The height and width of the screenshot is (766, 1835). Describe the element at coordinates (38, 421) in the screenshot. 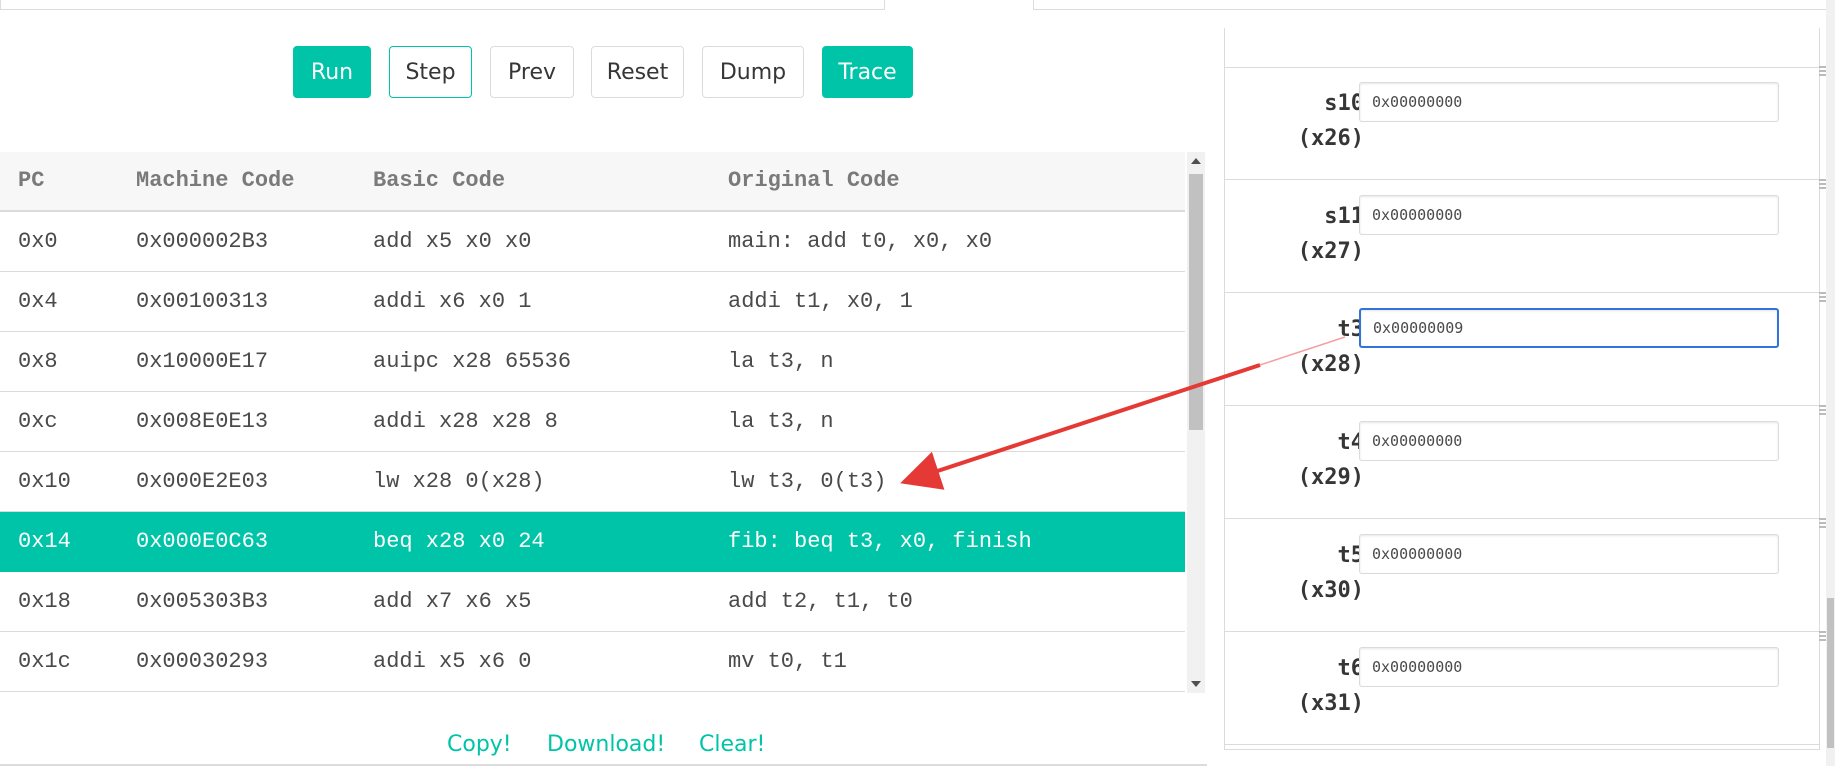

I see `cell-pc: 0xc` at that location.